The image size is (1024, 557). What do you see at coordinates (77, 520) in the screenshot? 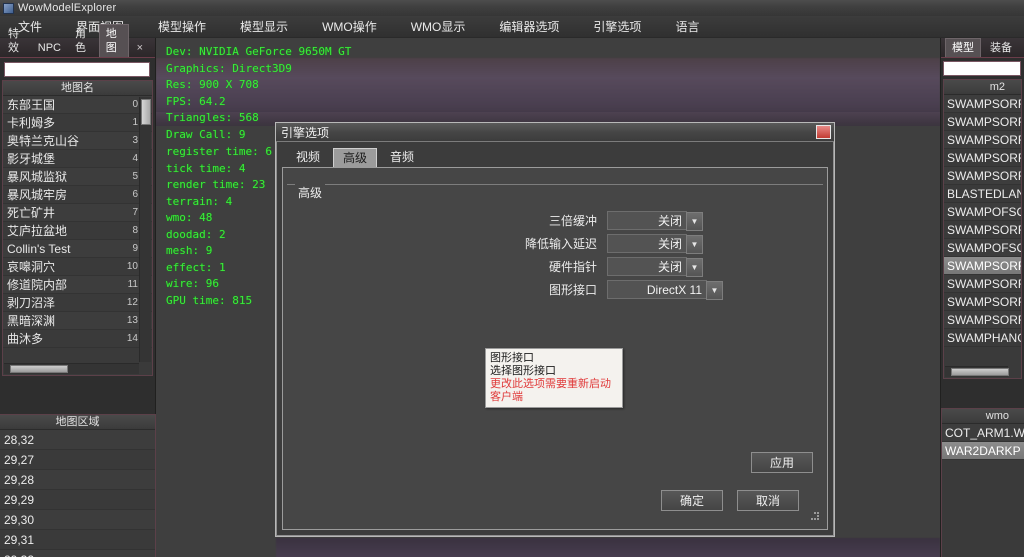
I see `list-item: 29,30` at bounding box center [77, 520].